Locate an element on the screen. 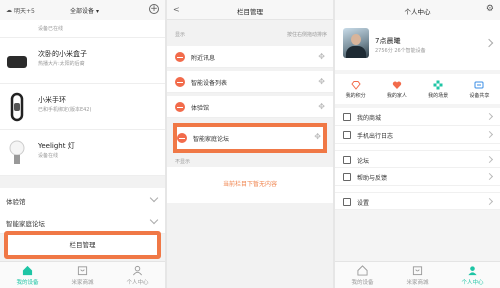 Image resolution: width=500 pixels, height=288 pixels. quick-family: 我的家人 is located at coordinates (396, 89).